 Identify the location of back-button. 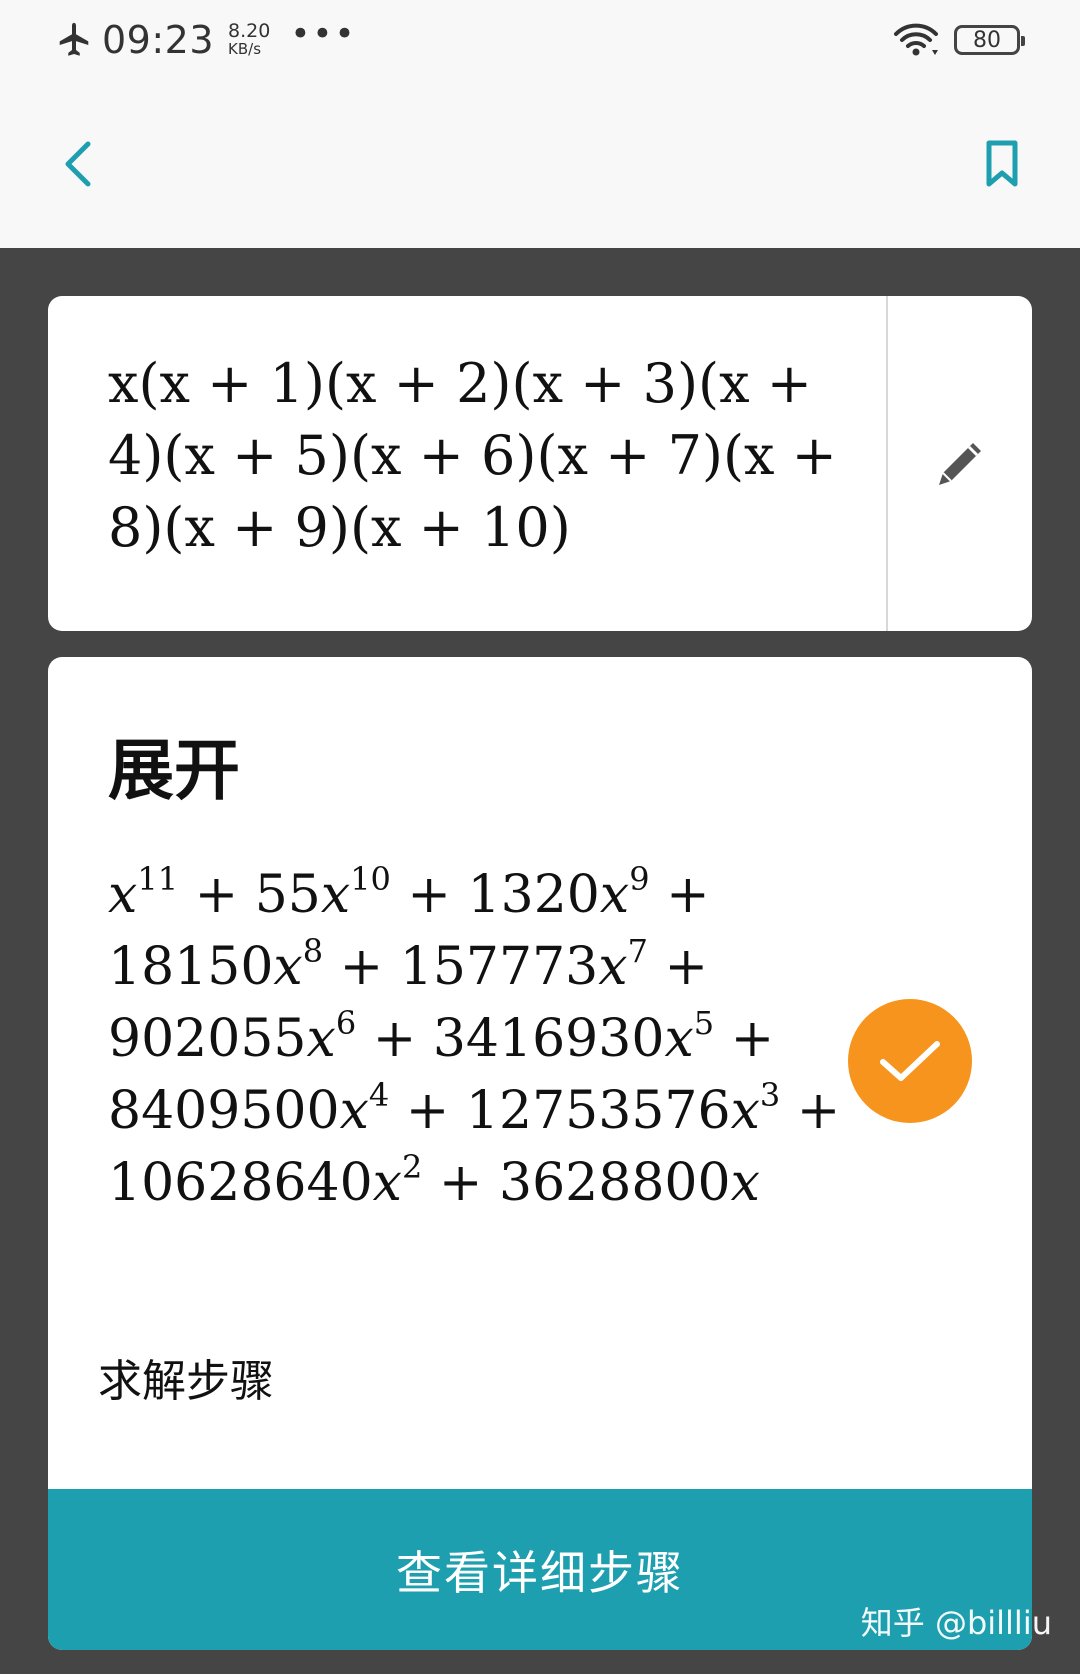
(78, 164).